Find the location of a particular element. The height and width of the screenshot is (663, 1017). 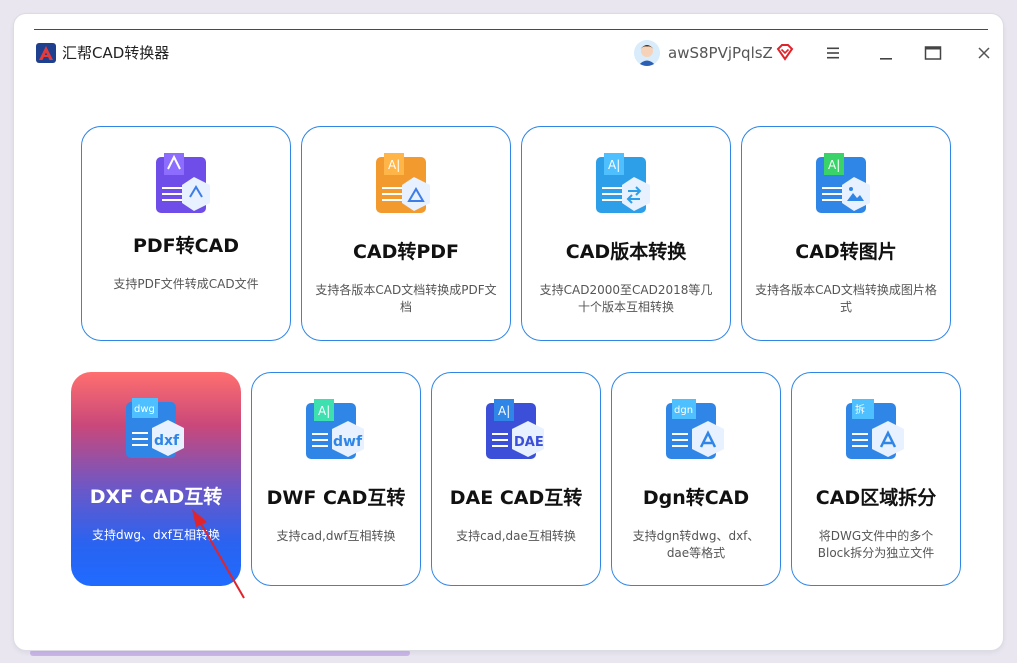

maximize-icon is located at coordinates (933, 53).